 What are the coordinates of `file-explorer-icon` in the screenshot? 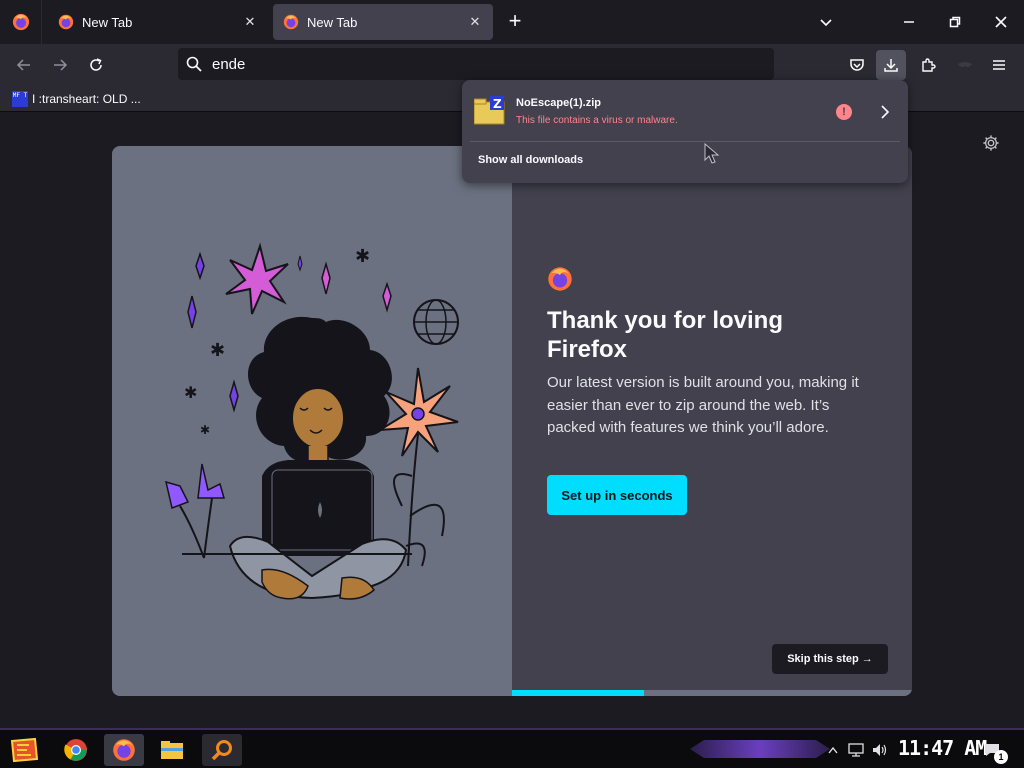 It's located at (172, 750).